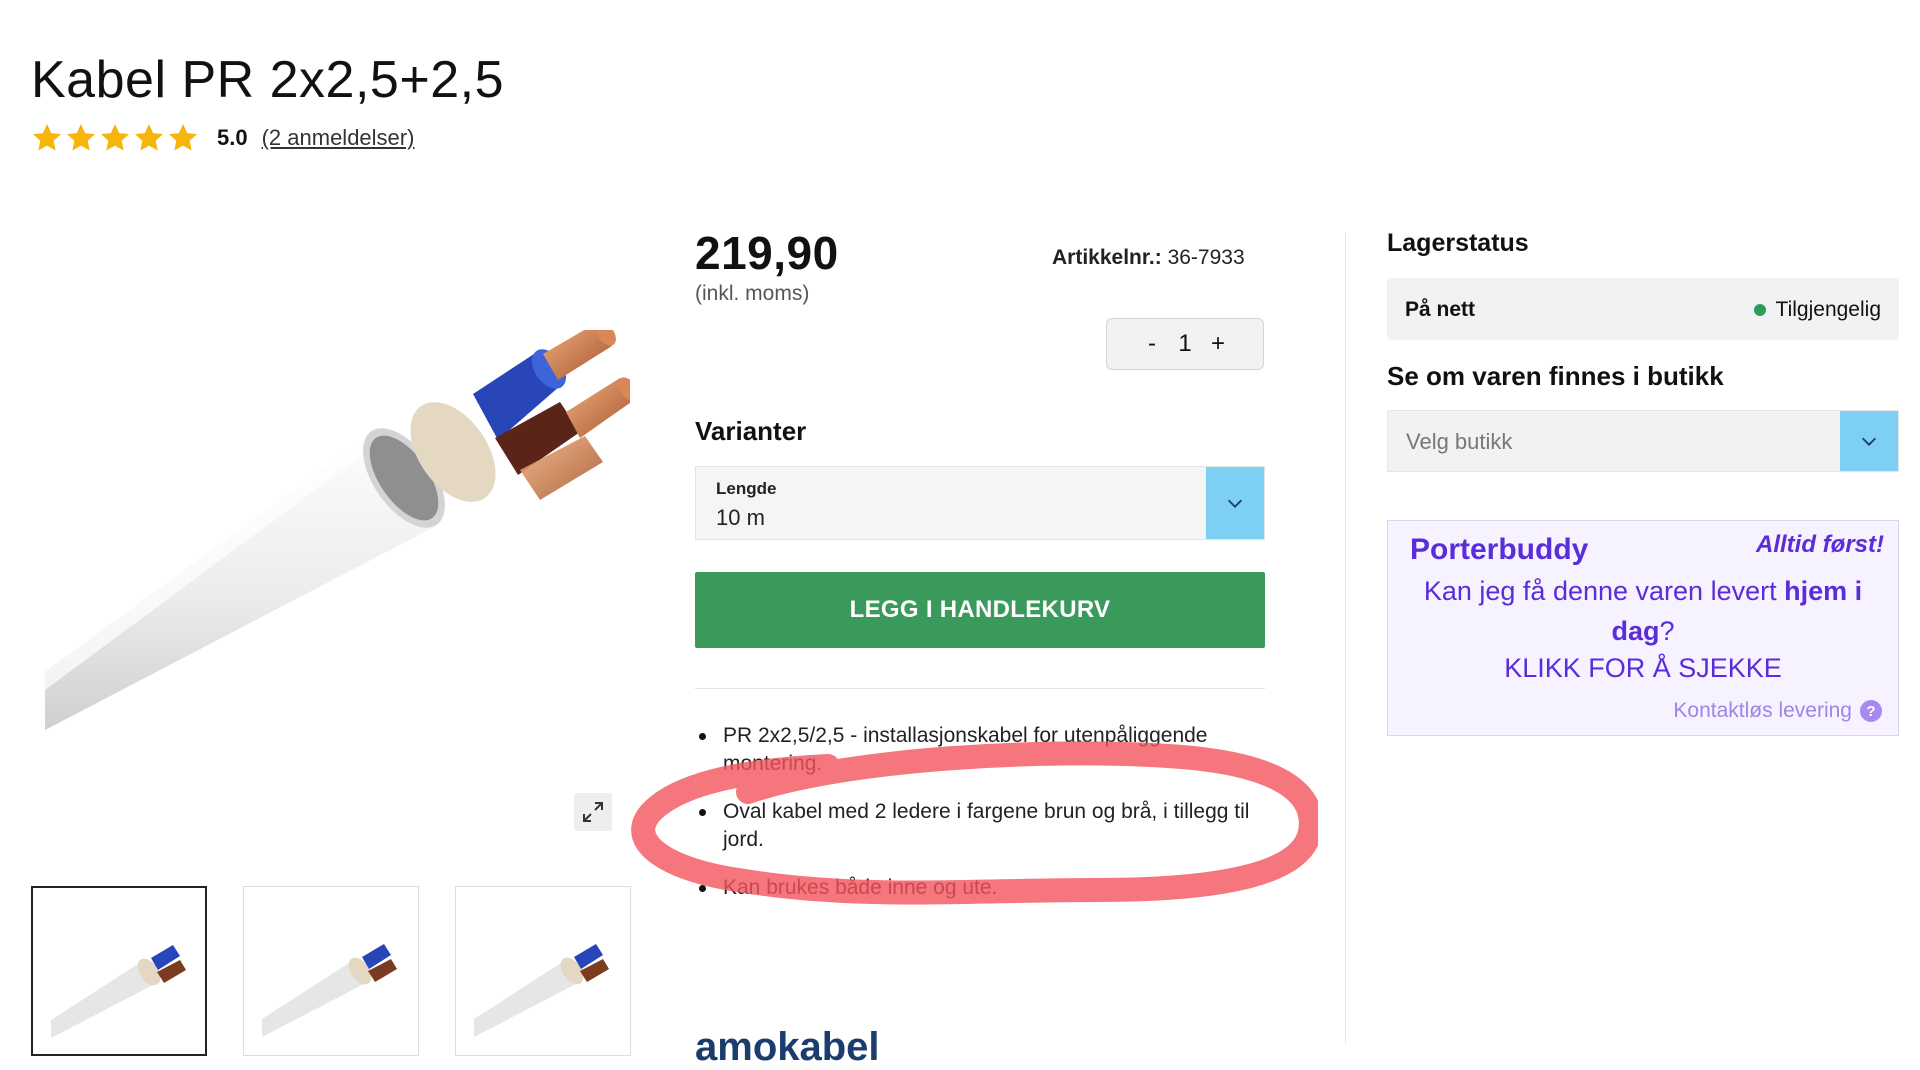 Image resolution: width=1920 pixels, height=1070 pixels. I want to click on expand-icon, so click(593, 812).